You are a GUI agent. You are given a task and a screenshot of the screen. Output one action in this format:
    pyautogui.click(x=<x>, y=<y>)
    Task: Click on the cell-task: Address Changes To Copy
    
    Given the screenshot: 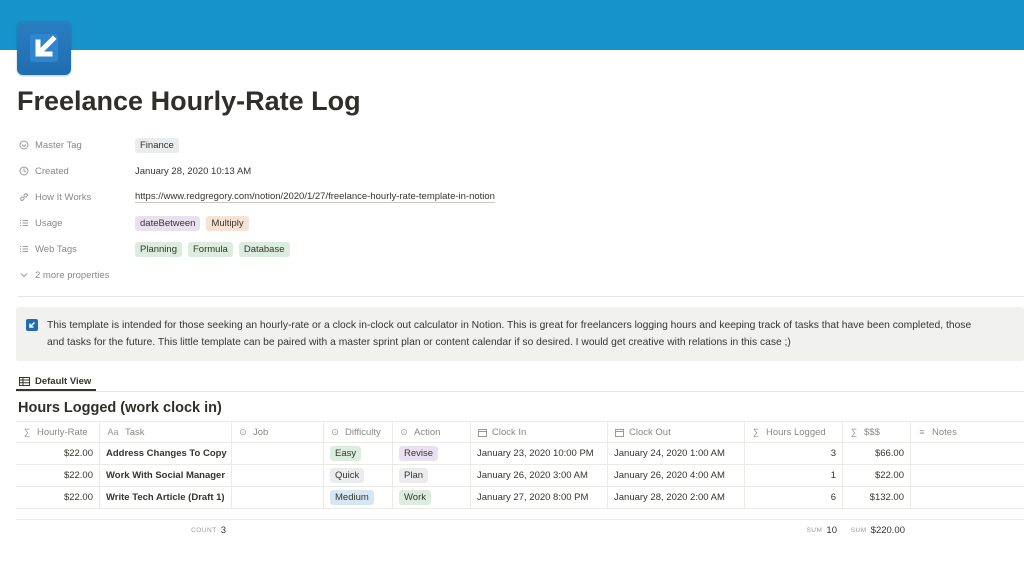 What is the action you would take?
    pyautogui.click(x=166, y=453)
    